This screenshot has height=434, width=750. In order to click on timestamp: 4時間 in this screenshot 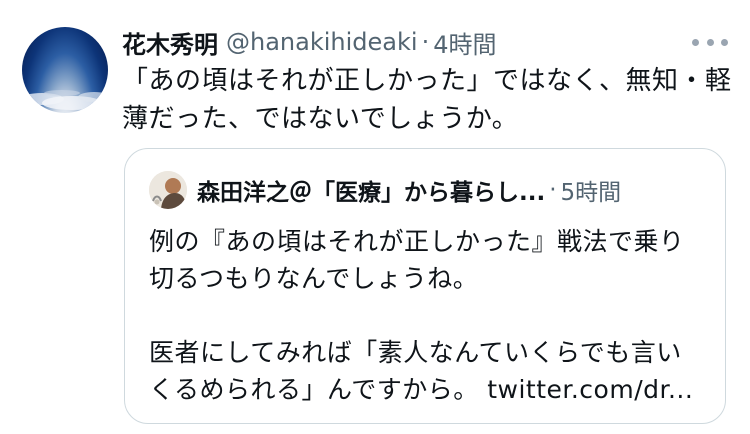, I will do `click(464, 42)`.